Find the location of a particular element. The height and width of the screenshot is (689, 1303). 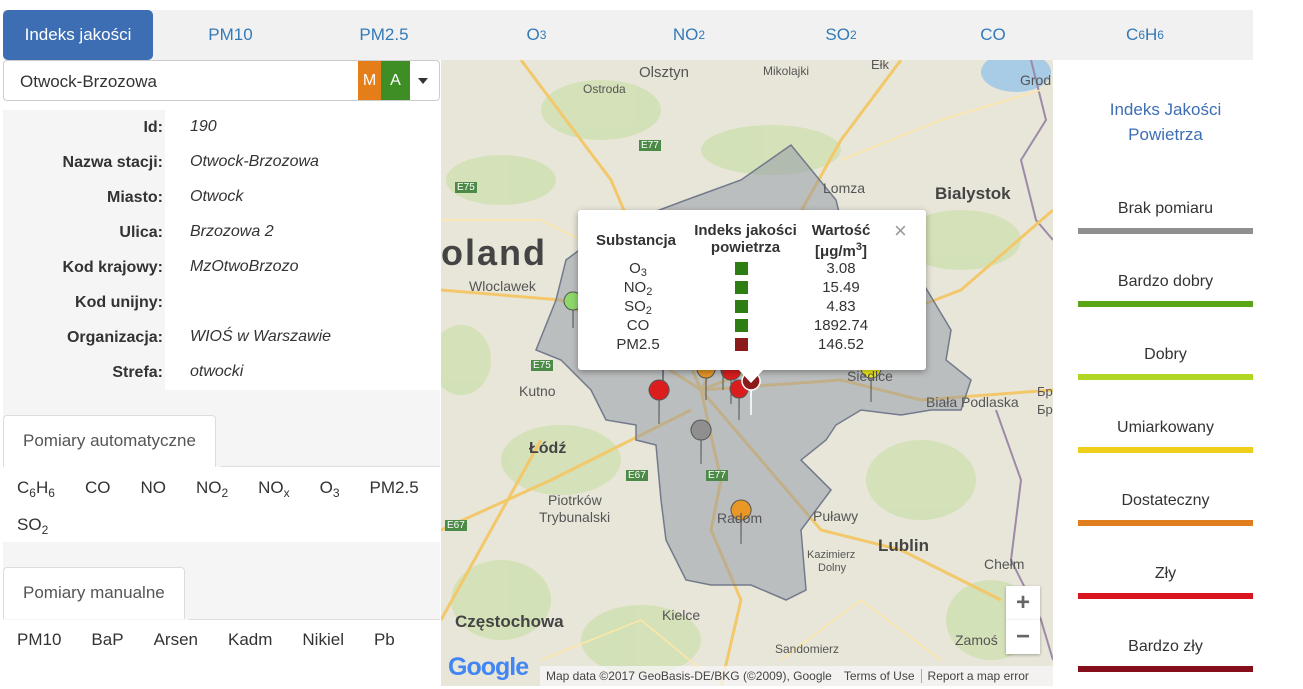

measurement-pb: Pb is located at coordinates (384, 640).